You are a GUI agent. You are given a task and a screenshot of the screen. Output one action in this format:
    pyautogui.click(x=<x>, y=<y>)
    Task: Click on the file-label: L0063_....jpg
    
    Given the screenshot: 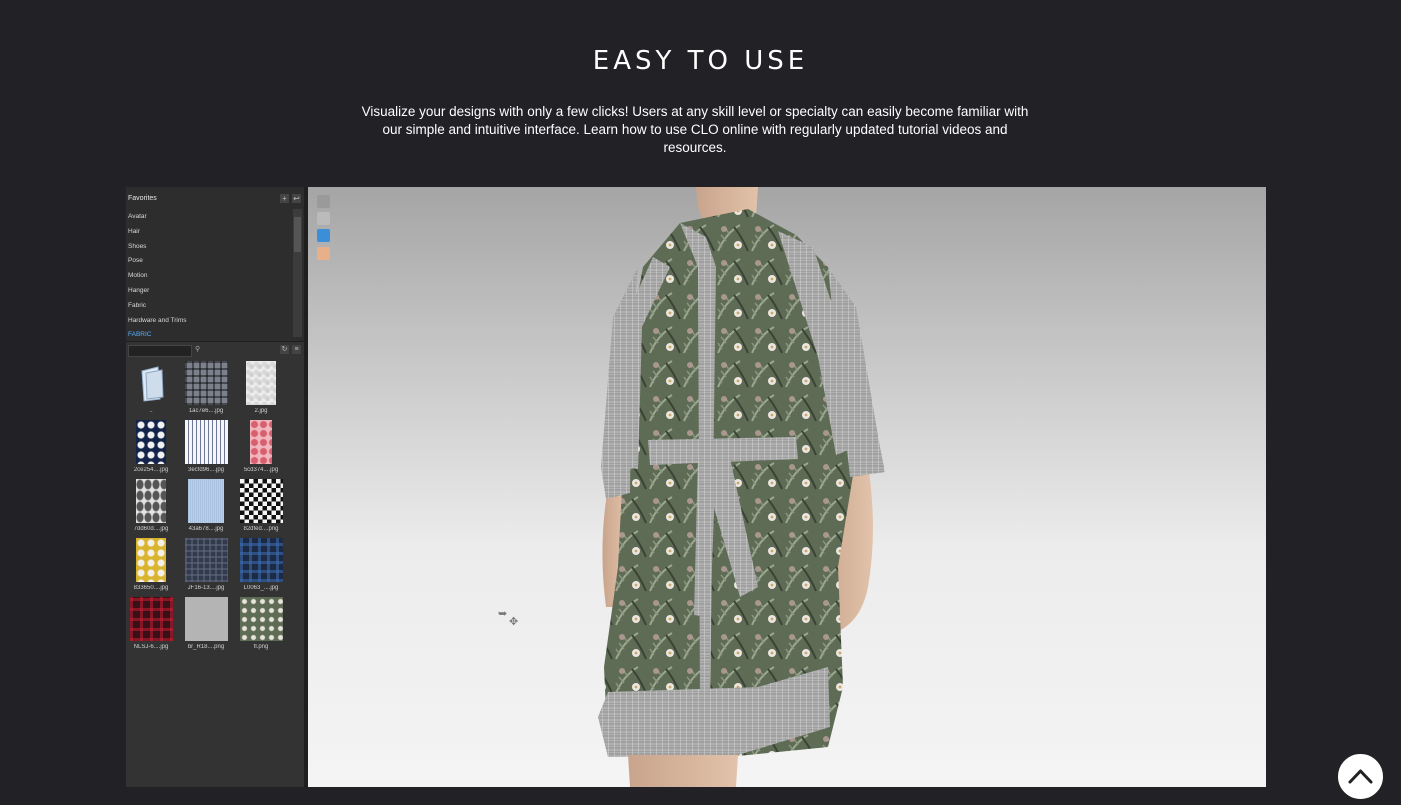 What is the action you would take?
    pyautogui.click(x=261, y=588)
    